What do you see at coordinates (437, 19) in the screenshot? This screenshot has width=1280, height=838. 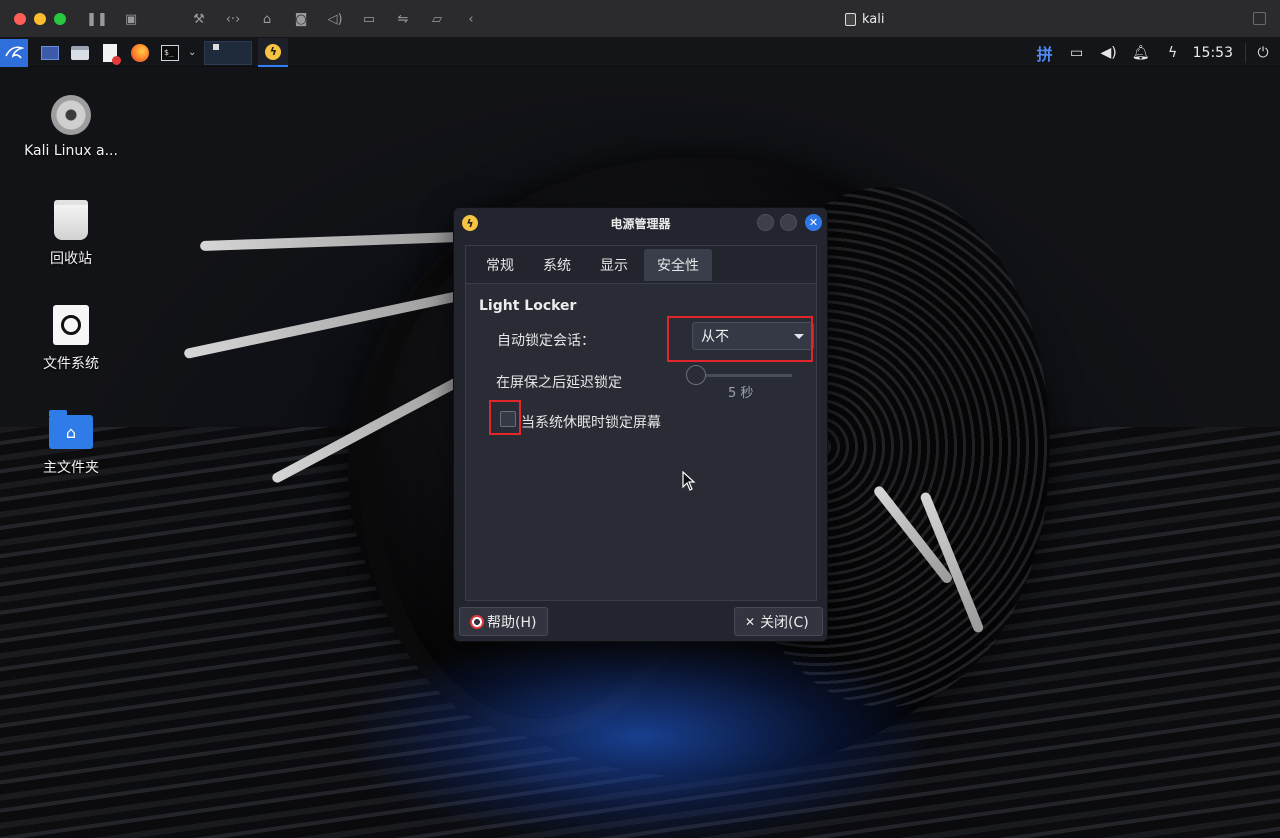 I see `shared-folder-icon: ▱` at bounding box center [437, 19].